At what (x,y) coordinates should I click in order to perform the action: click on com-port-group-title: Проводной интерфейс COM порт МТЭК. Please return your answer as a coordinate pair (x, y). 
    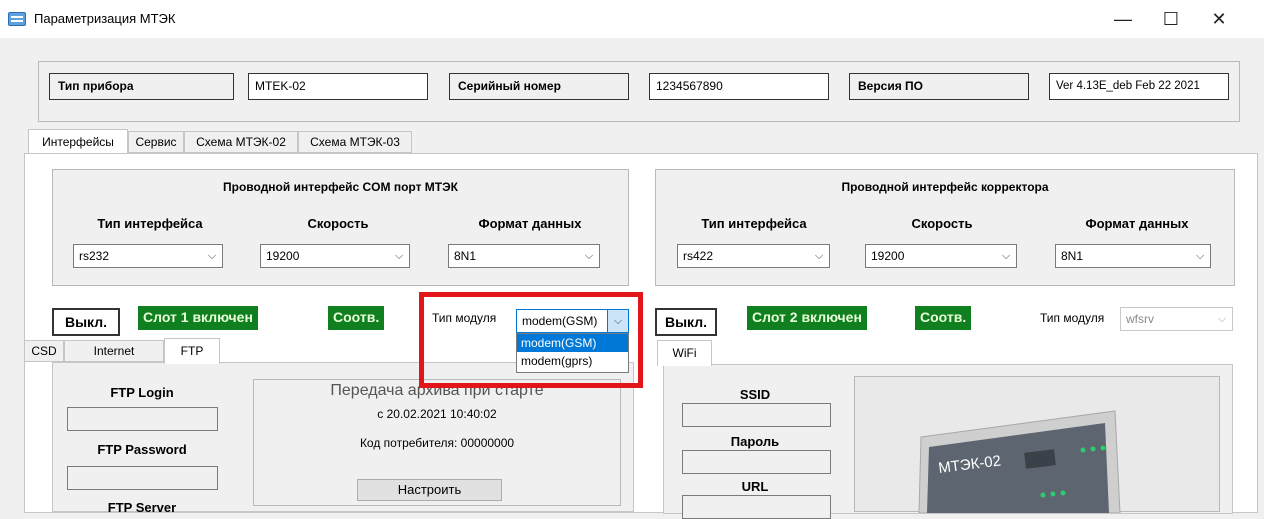
    Looking at the image, I should click on (340, 187).